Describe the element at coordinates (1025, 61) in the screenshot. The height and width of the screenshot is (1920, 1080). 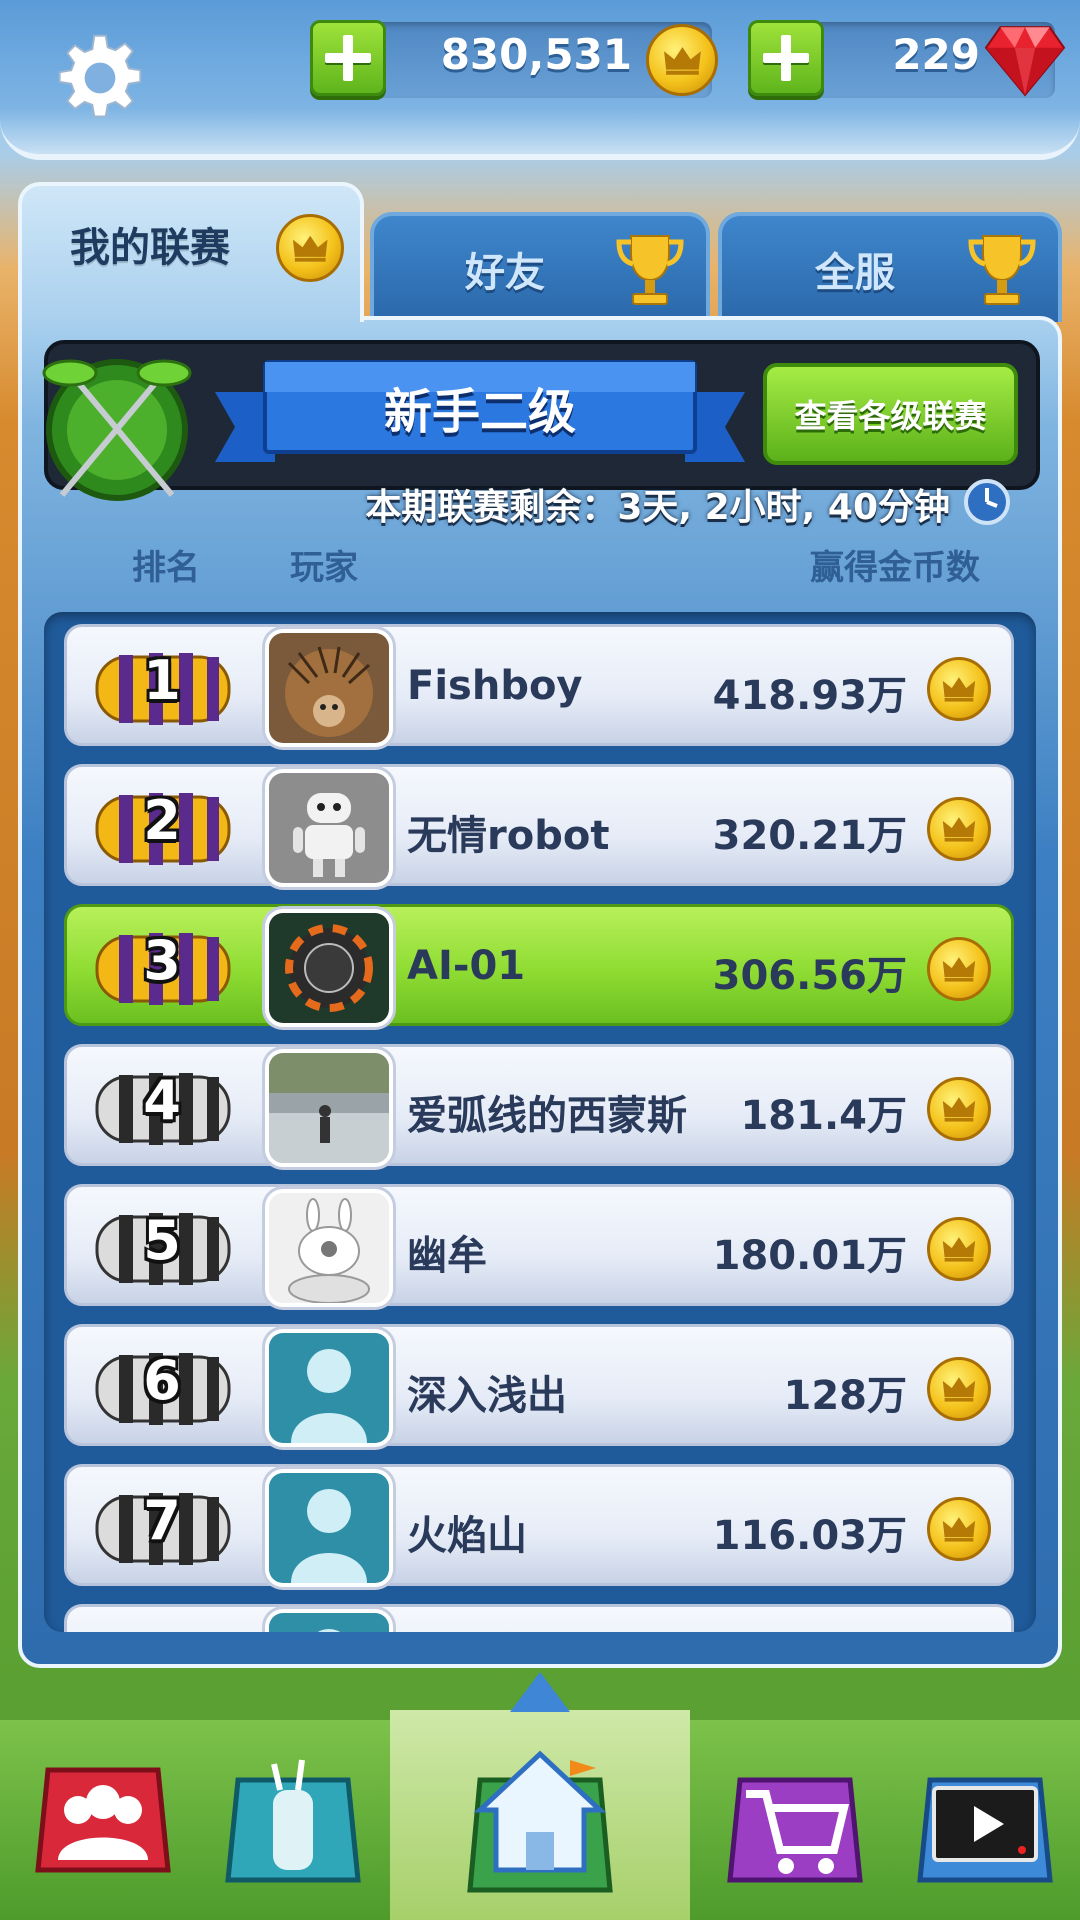
I see `red-gem-icon` at that location.